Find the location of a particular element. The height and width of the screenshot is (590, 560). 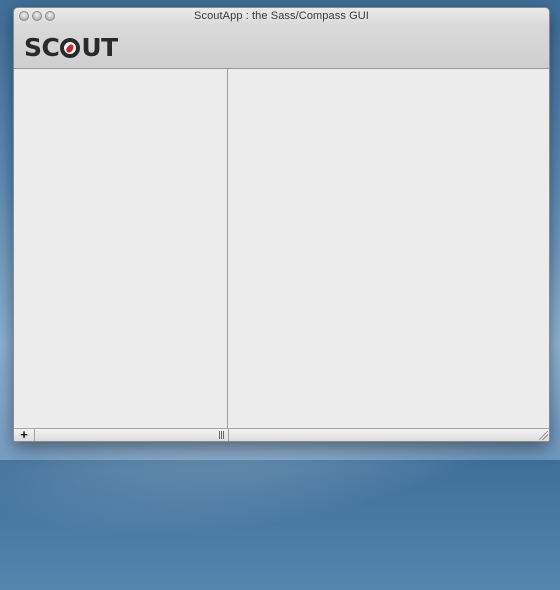

add-project-button: + is located at coordinates (24, 434).